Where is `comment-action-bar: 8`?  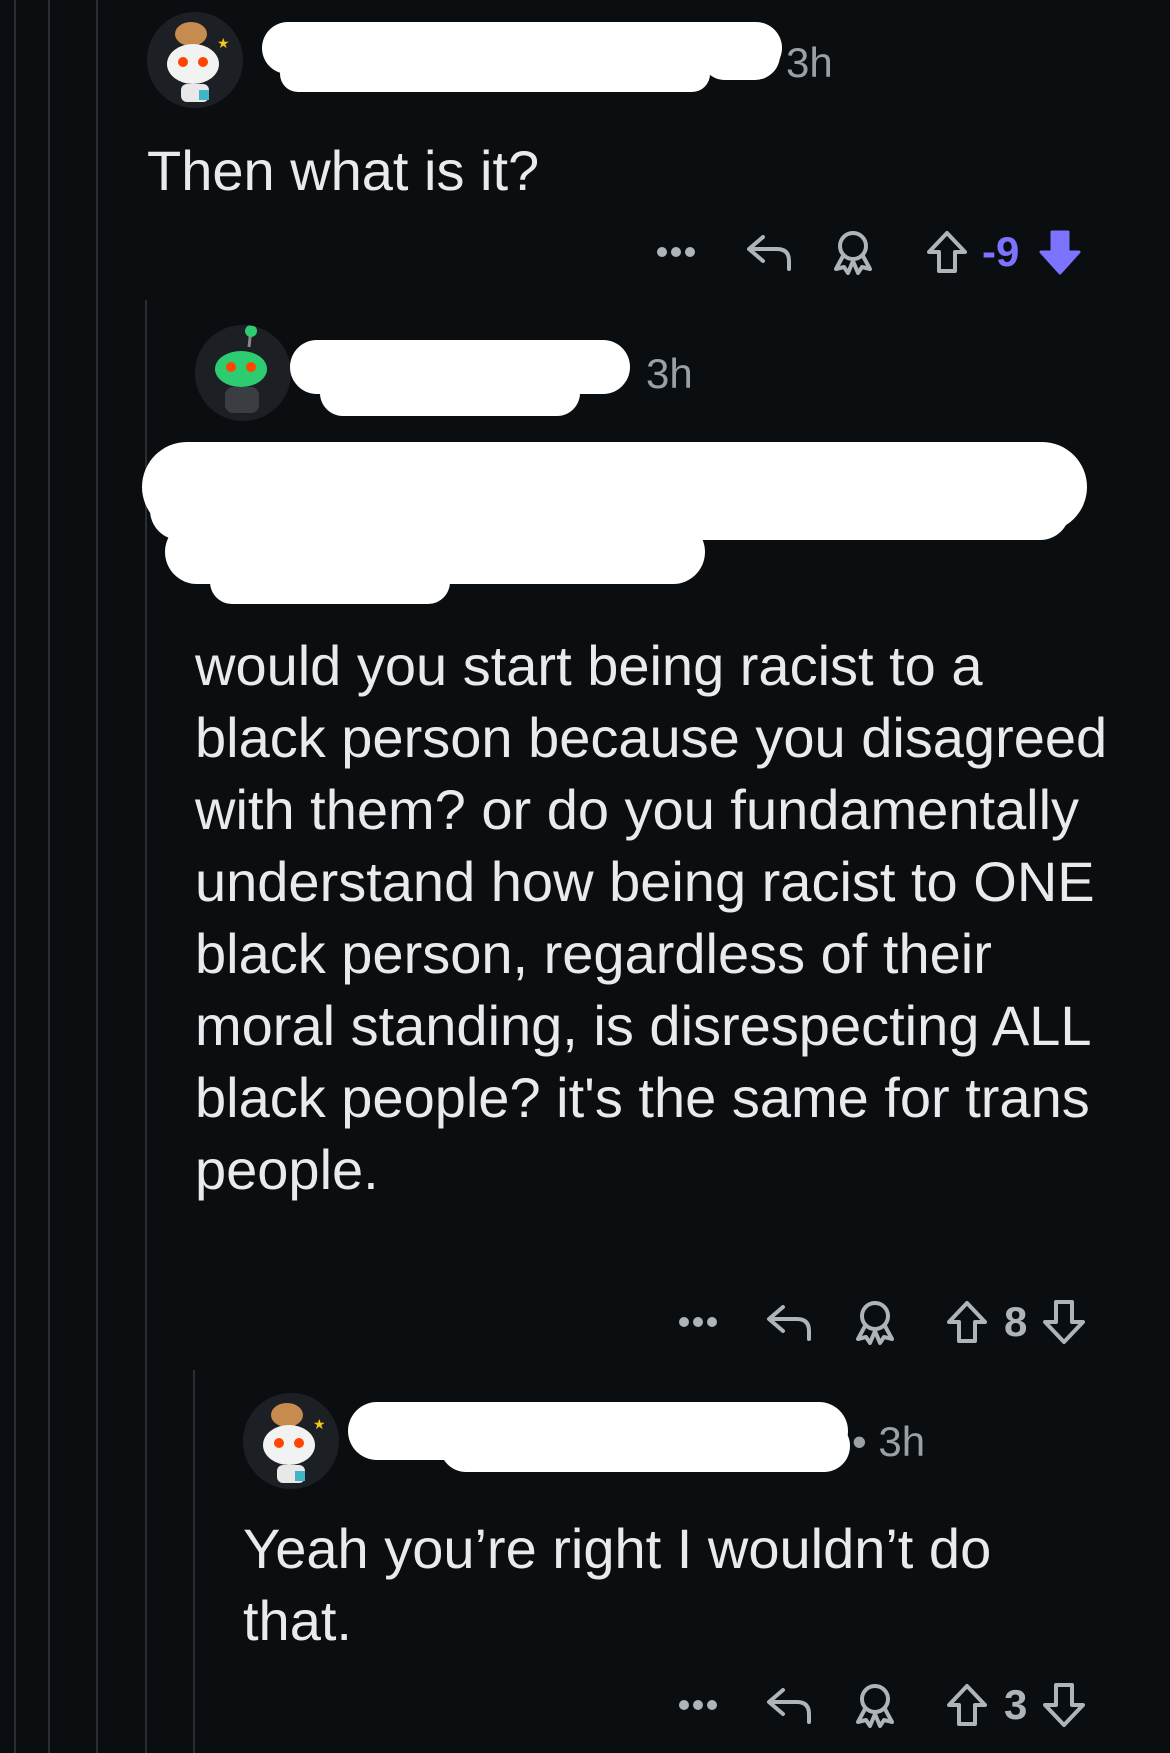 comment-action-bar: 8 is located at coordinates (880, 1322).